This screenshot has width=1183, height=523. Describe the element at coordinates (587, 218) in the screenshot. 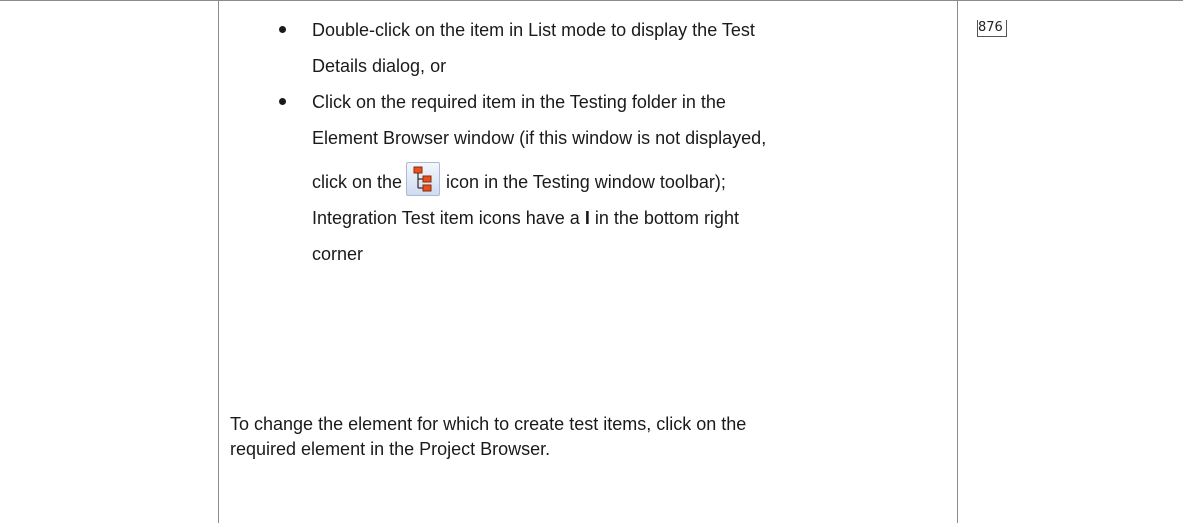

I see `bold-letter: I` at that location.